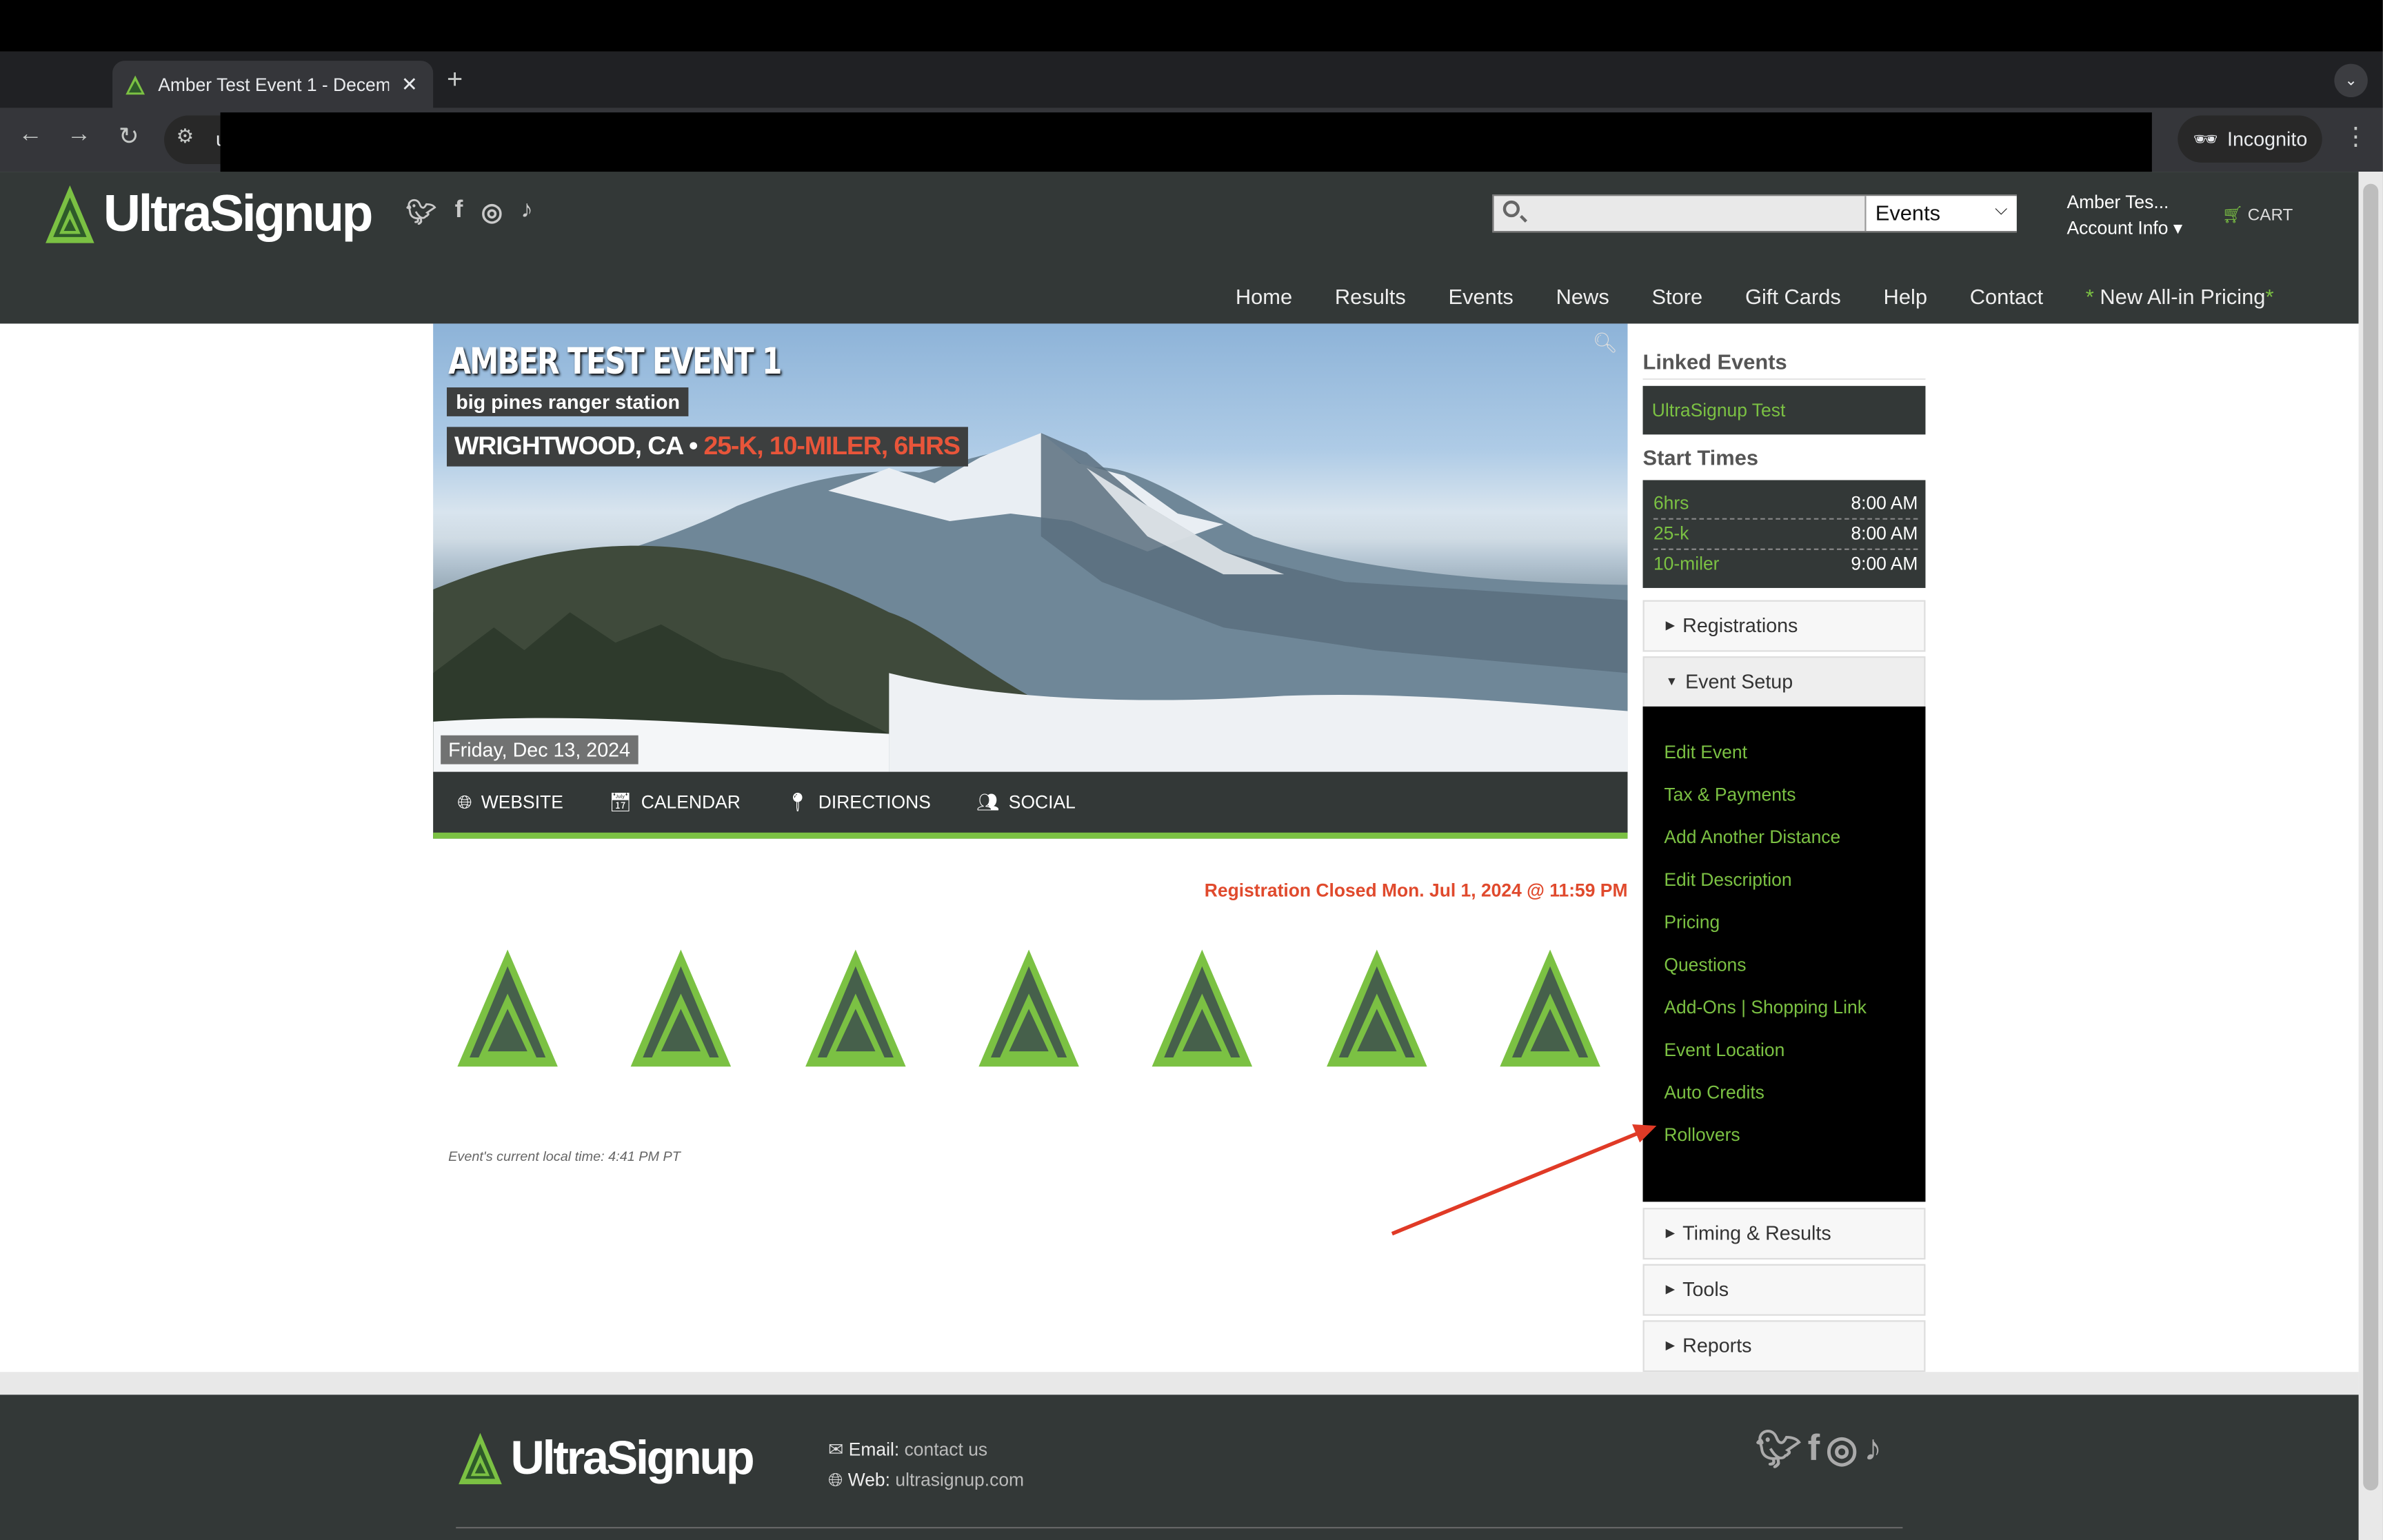 The width and height of the screenshot is (2383, 1540). Describe the element at coordinates (1705, 1289) in the screenshot. I see `tools-label: Tools` at that location.